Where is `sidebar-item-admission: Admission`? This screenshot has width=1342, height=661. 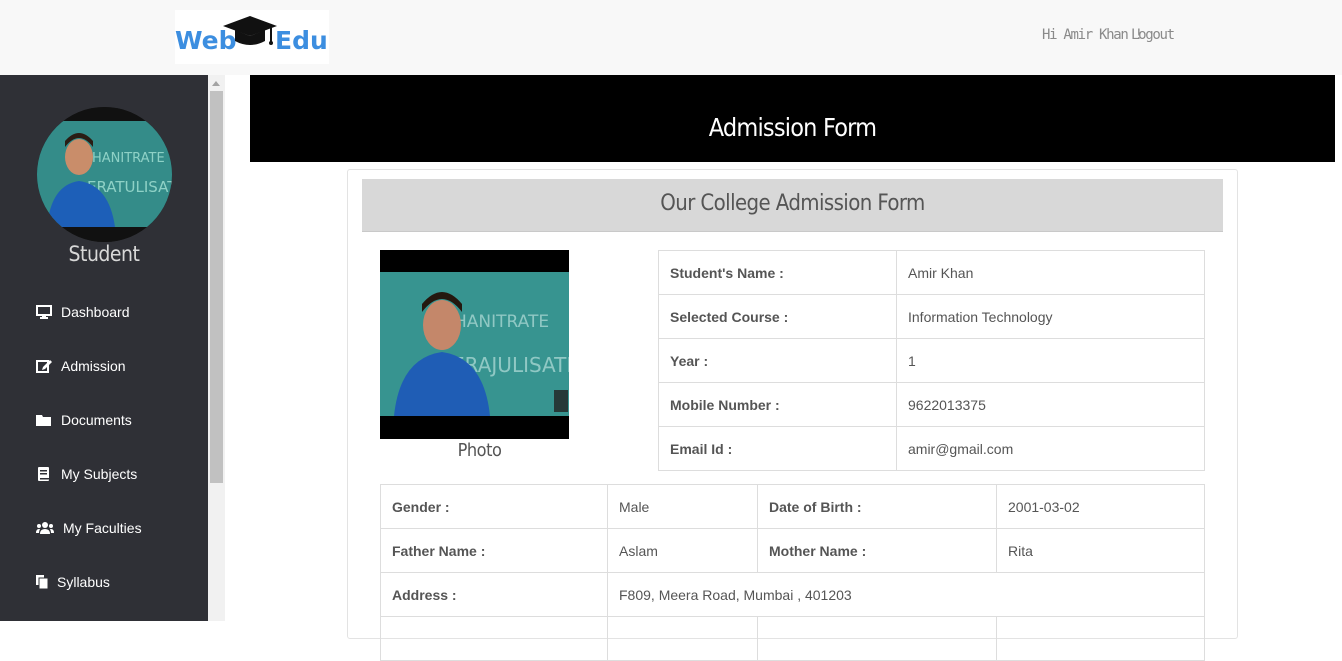 sidebar-item-admission: Admission is located at coordinates (81, 366).